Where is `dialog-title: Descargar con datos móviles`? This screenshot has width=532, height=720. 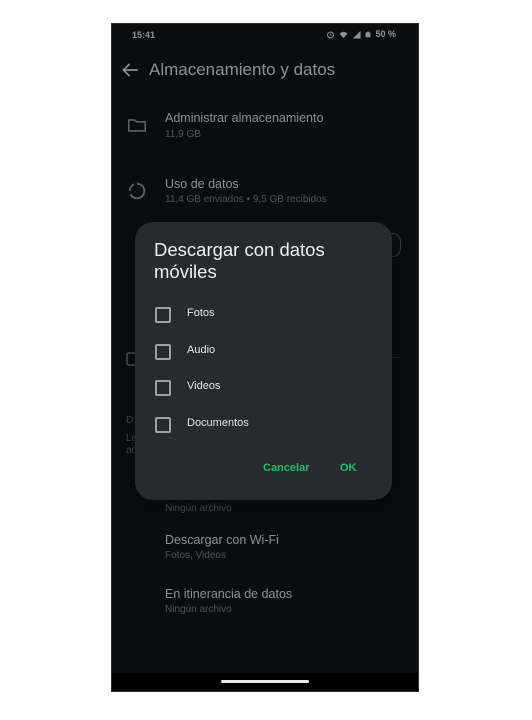
dialog-title: Descargar con datos móviles is located at coordinates (239, 260).